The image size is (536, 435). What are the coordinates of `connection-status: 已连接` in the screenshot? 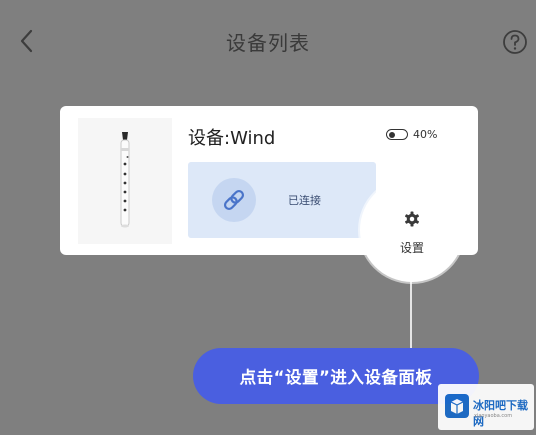 It's located at (304, 200).